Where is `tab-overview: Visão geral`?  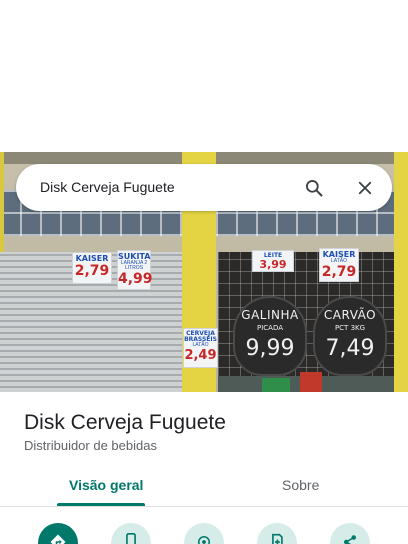 tab-overview: Visão geral is located at coordinates (106, 485).